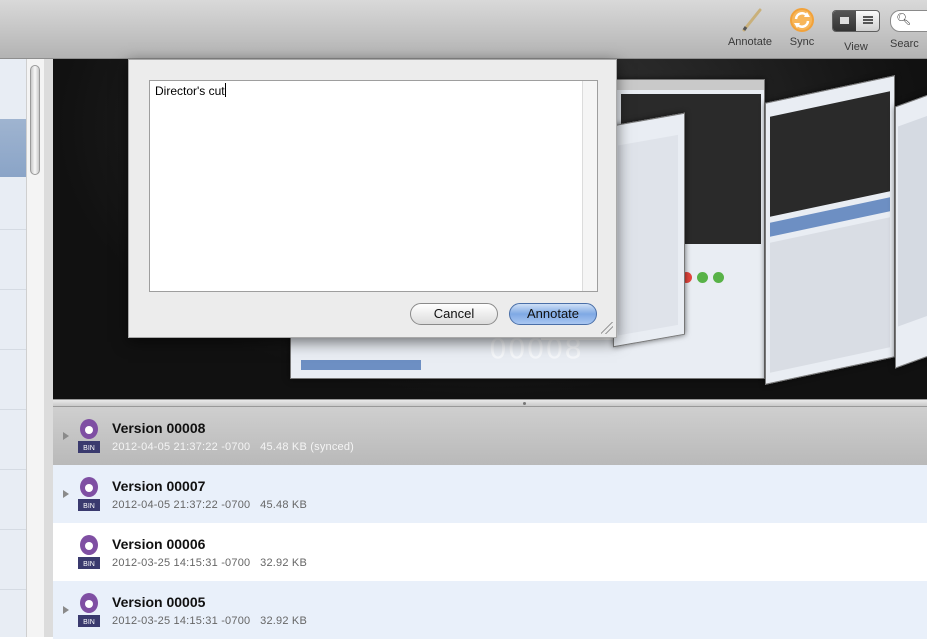 Image resolution: width=927 pixels, height=639 pixels. Describe the element at coordinates (856, 47) in the screenshot. I see `view-toolbar-label: View` at that location.